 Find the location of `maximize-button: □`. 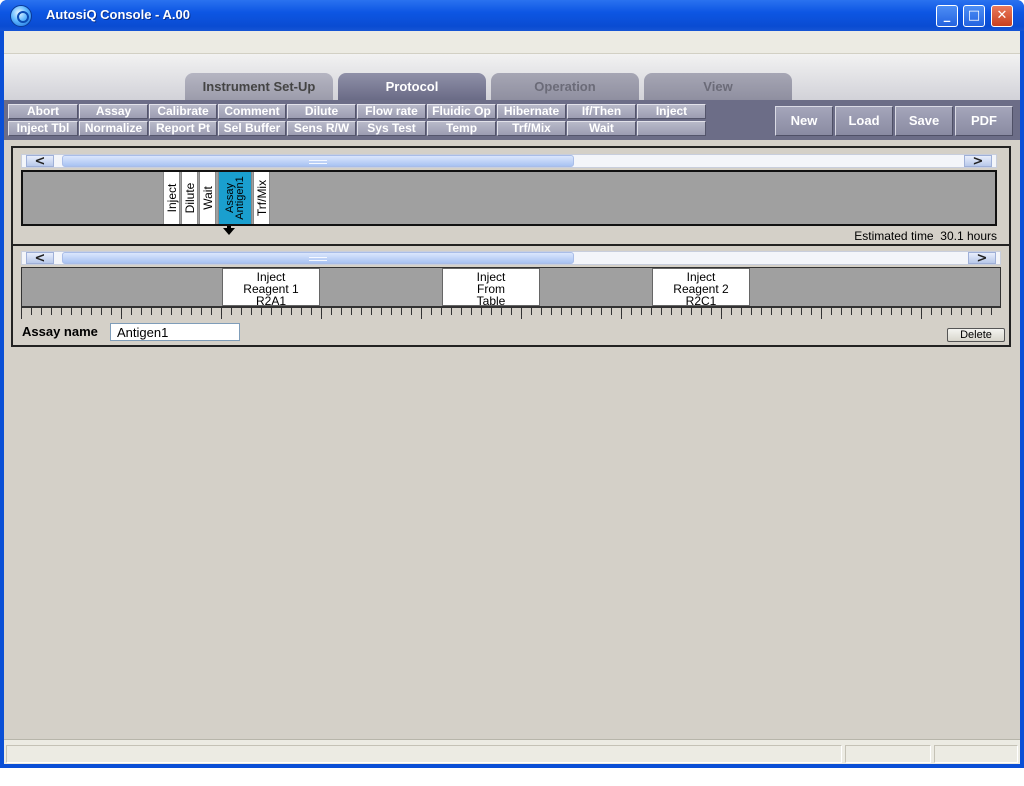

maximize-button: □ is located at coordinates (974, 16).